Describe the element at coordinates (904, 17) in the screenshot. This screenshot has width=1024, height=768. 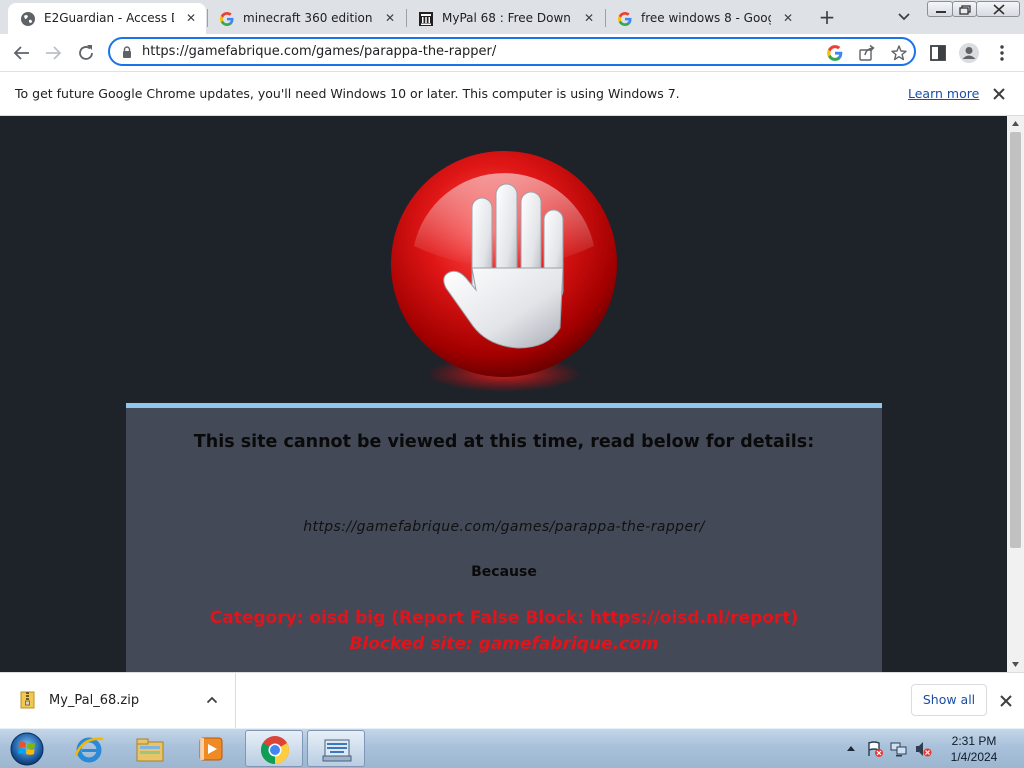
I see `tab-search-chevron-icon` at that location.